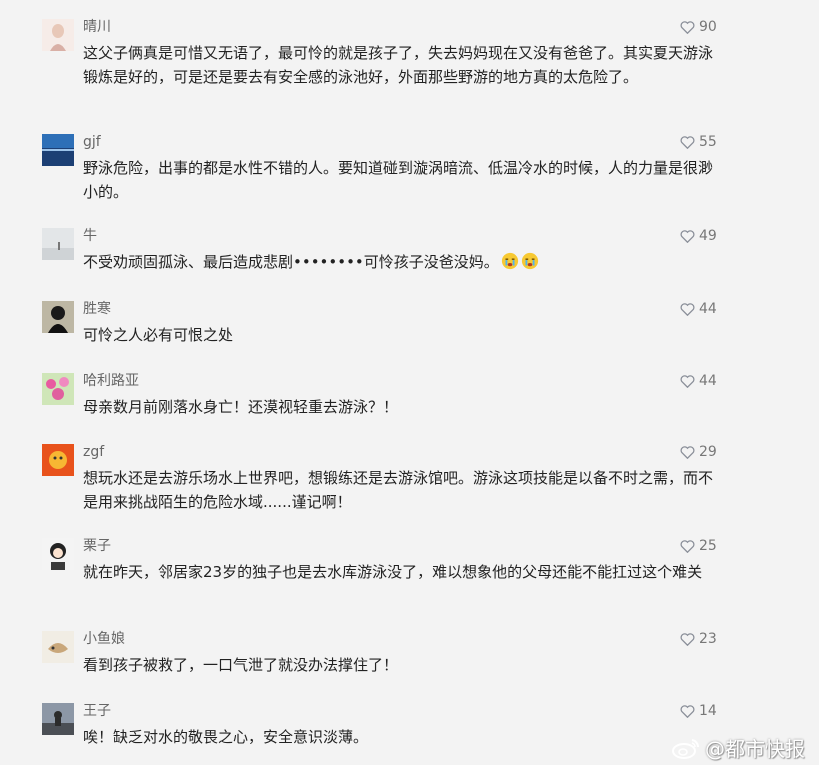 The height and width of the screenshot is (765, 819). What do you see at coordinates (226, 737) in the screenshot?
I see `comment-text: 唉！缺乏对水的敬畏之心，安全意识淡薄。` at bounding box center [226, 737].